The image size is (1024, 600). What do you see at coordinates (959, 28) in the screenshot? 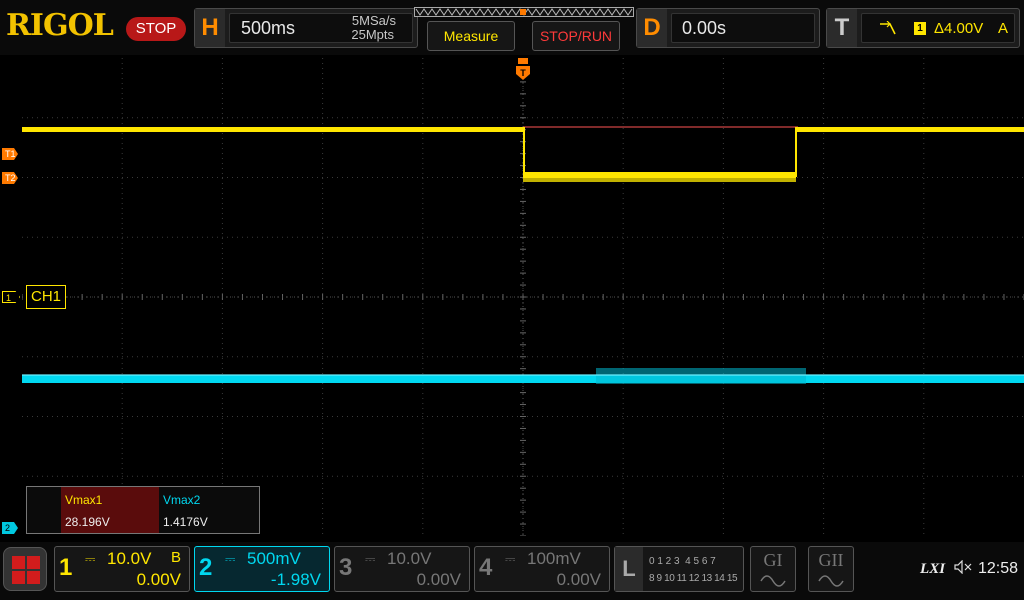
I see `trigger-level: Δ4.00V` at bounding box center [959, 28].